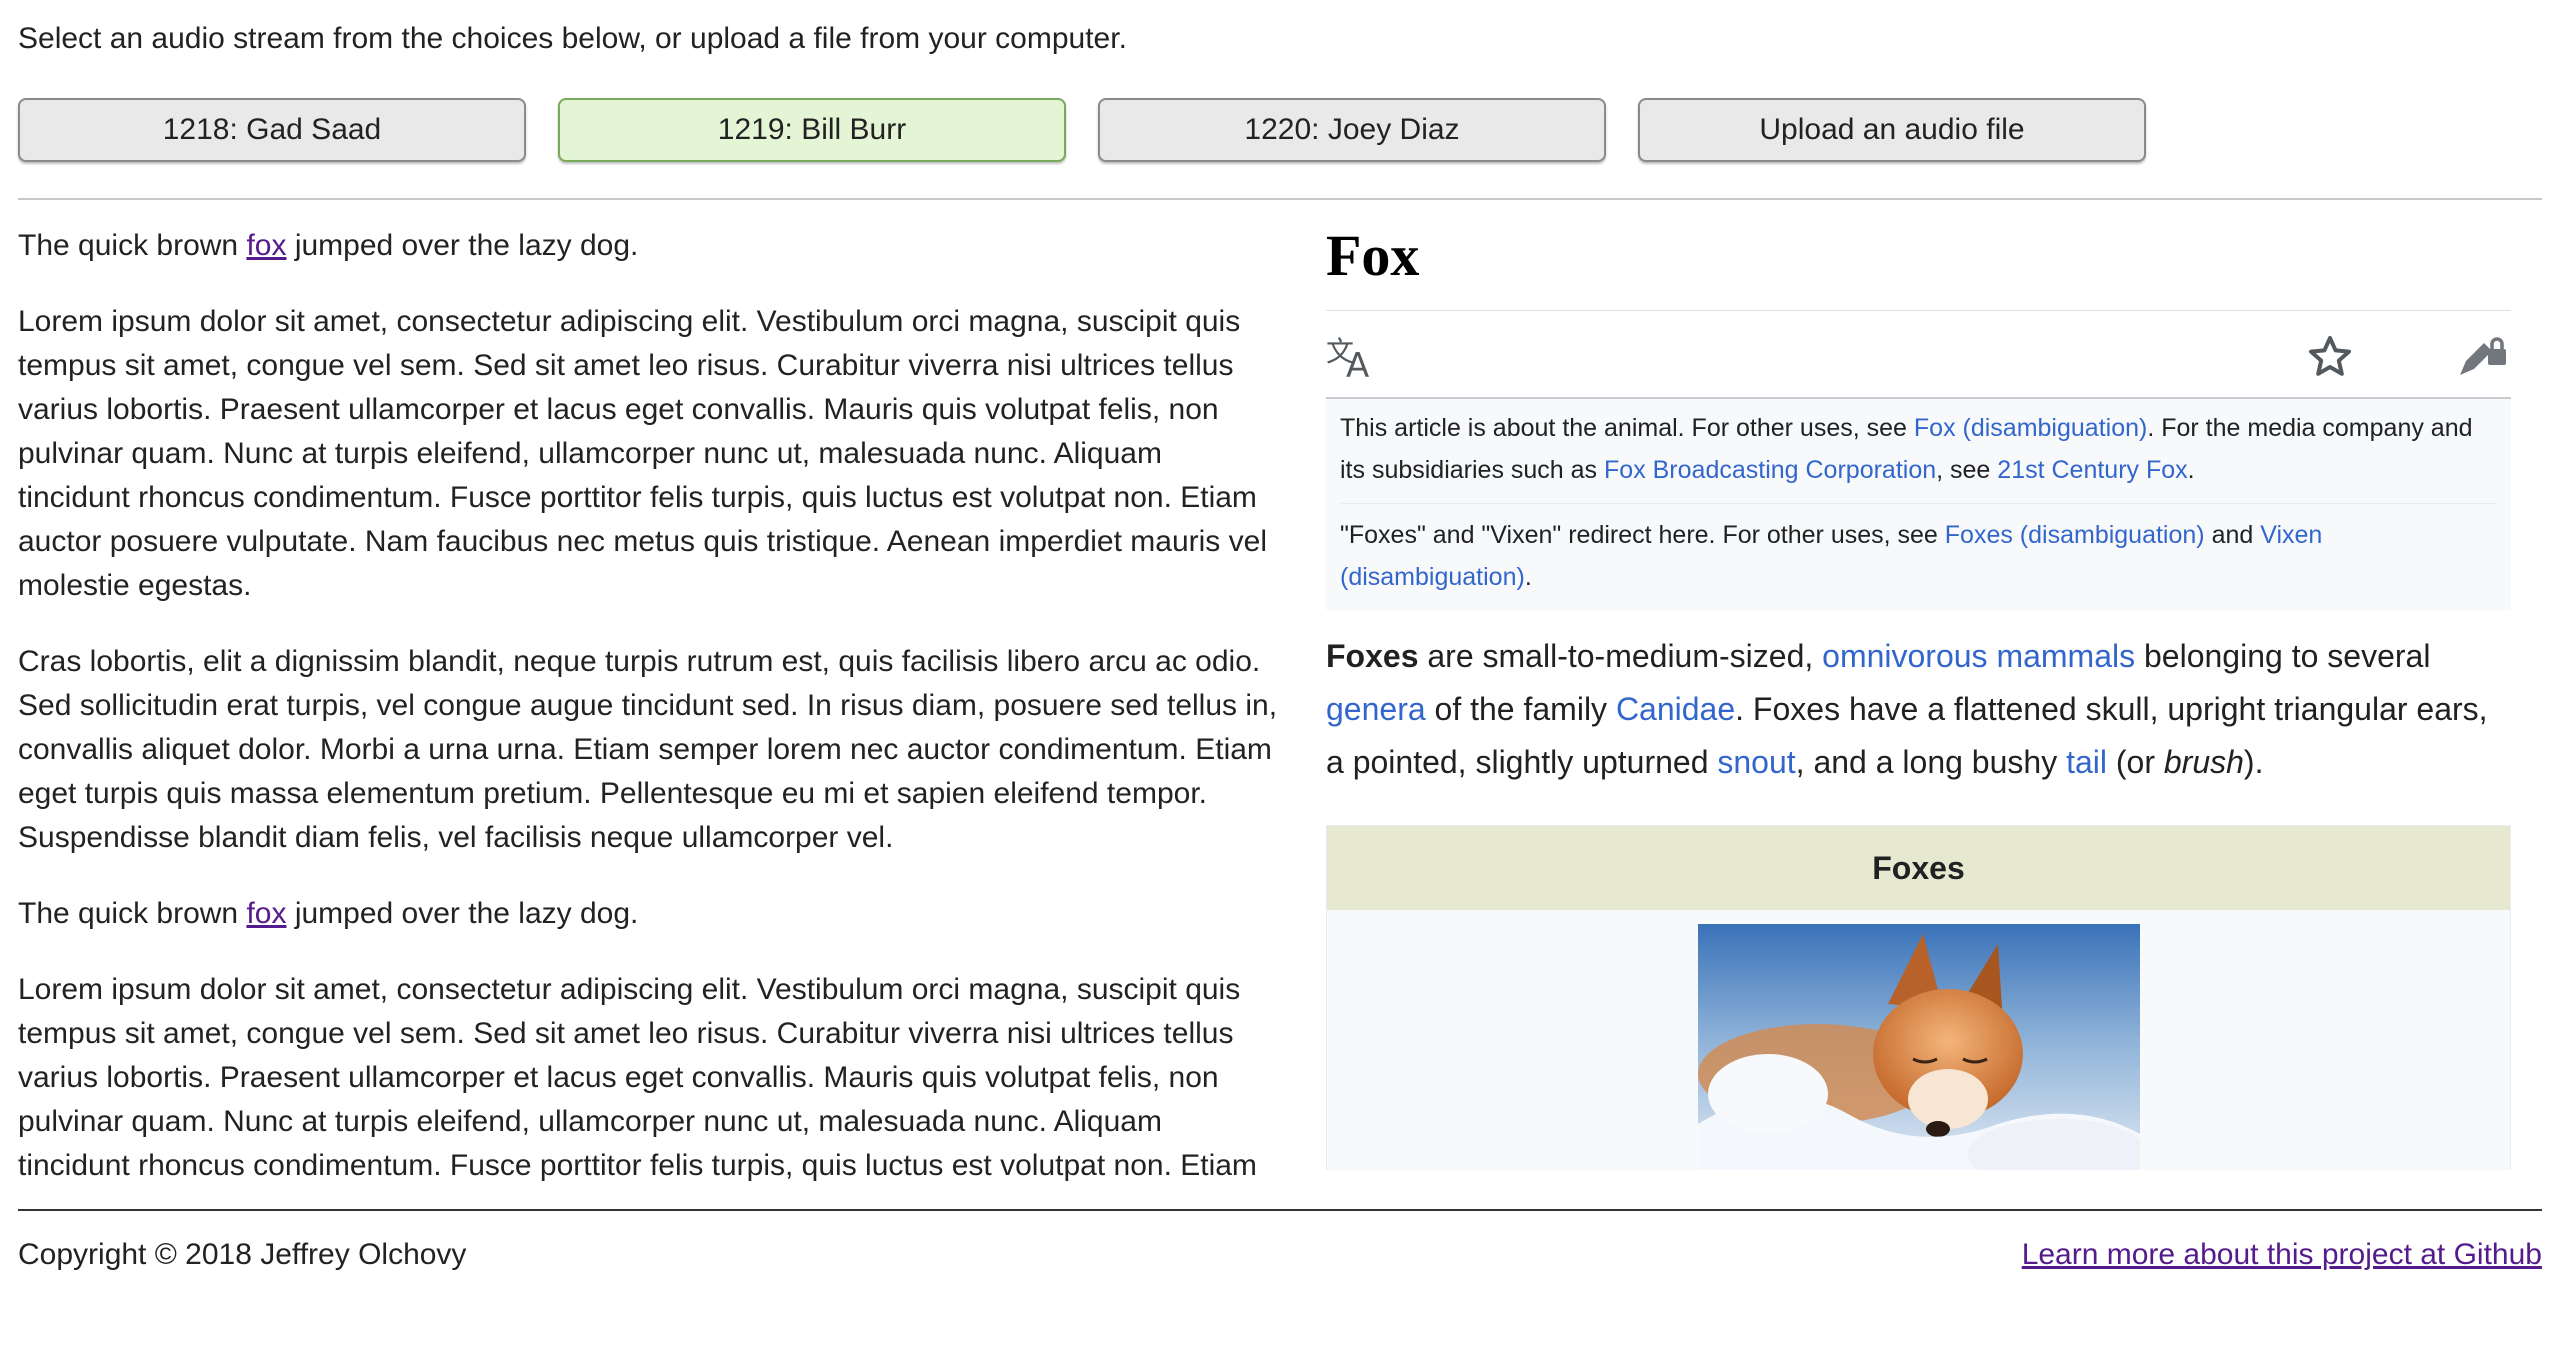 Image resolution: width=2551 pixels, height=1348 pixels. I want to click on wiki-link-fox-broadcasting: Fox Broadcasting Corporation, so click(1770, 470).